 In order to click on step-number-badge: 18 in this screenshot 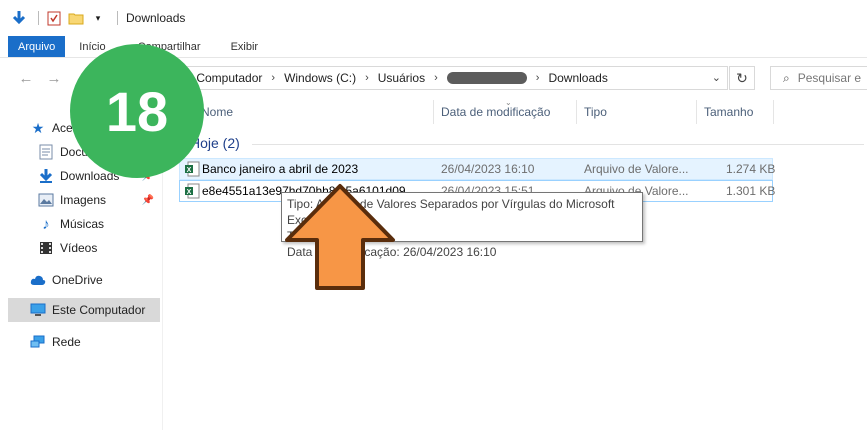, I will do `click(137, 111)`.